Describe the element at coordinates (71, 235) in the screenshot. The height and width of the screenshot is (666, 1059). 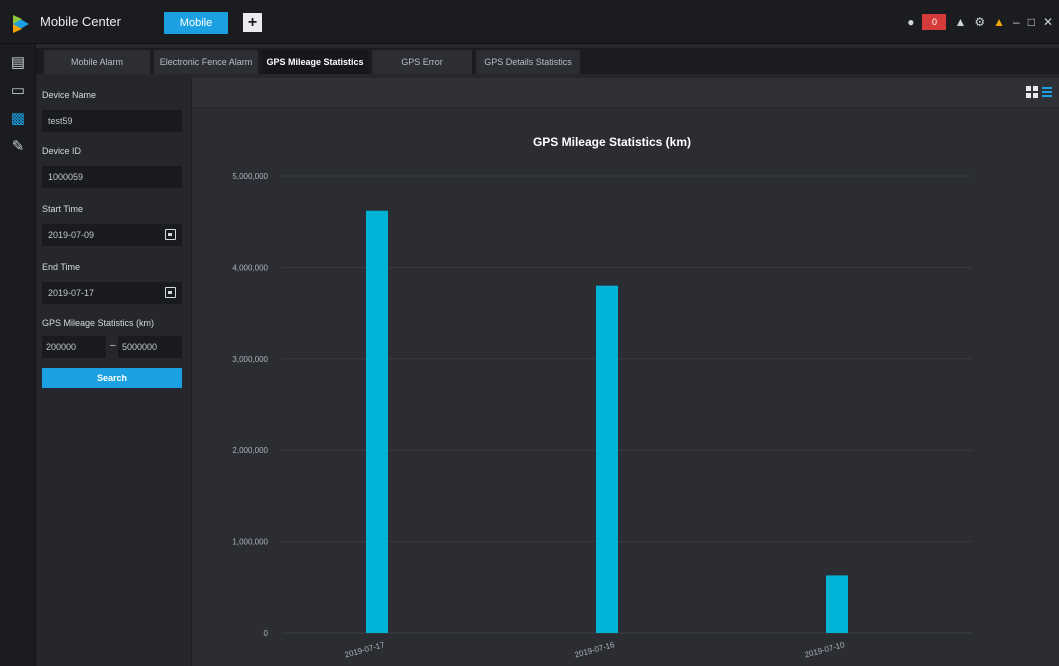
I see `start-time-value: 2019-07-09` at that location.